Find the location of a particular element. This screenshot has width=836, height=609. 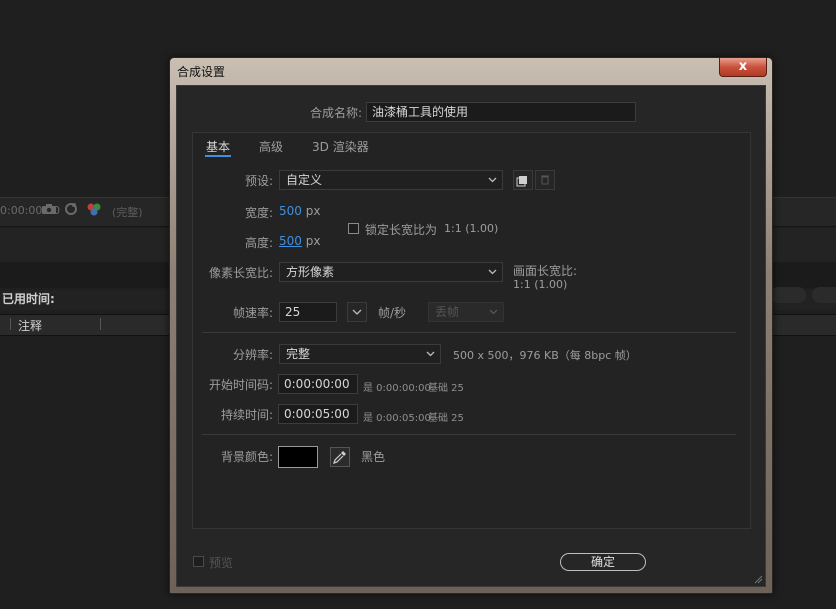

elapsed-time-label: 已用时间: is located at coordinates (28, 299).